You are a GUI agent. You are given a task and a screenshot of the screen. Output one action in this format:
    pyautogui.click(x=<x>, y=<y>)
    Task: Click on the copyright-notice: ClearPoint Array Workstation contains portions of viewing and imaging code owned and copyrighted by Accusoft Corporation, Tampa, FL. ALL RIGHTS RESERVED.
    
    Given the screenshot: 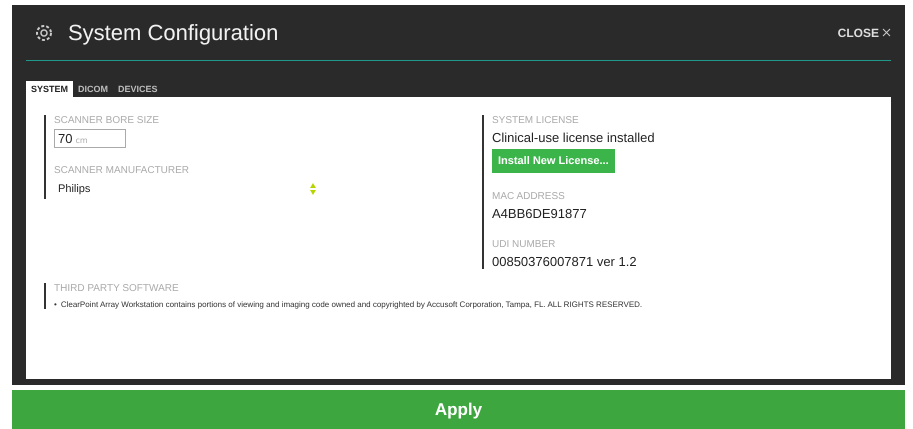 What is the action you would take?
    pyautogui.click(x=351, y=304)
    